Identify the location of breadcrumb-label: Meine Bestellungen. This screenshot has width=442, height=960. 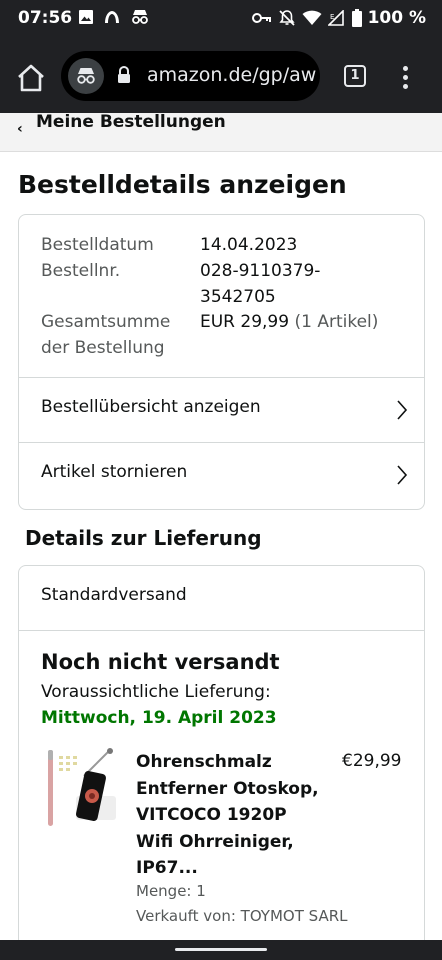
(131, 122).